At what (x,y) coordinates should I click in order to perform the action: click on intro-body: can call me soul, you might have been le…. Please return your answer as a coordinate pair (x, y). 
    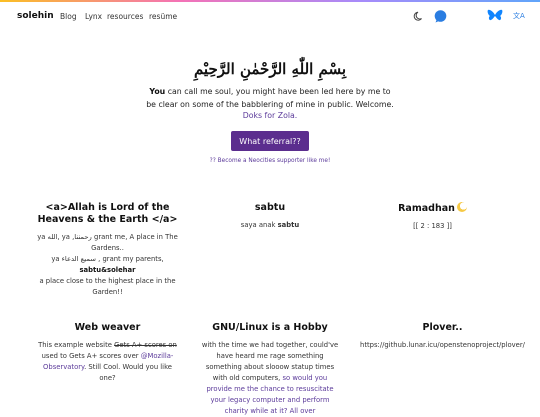
    Looking at the image, I should click on (270, 98).